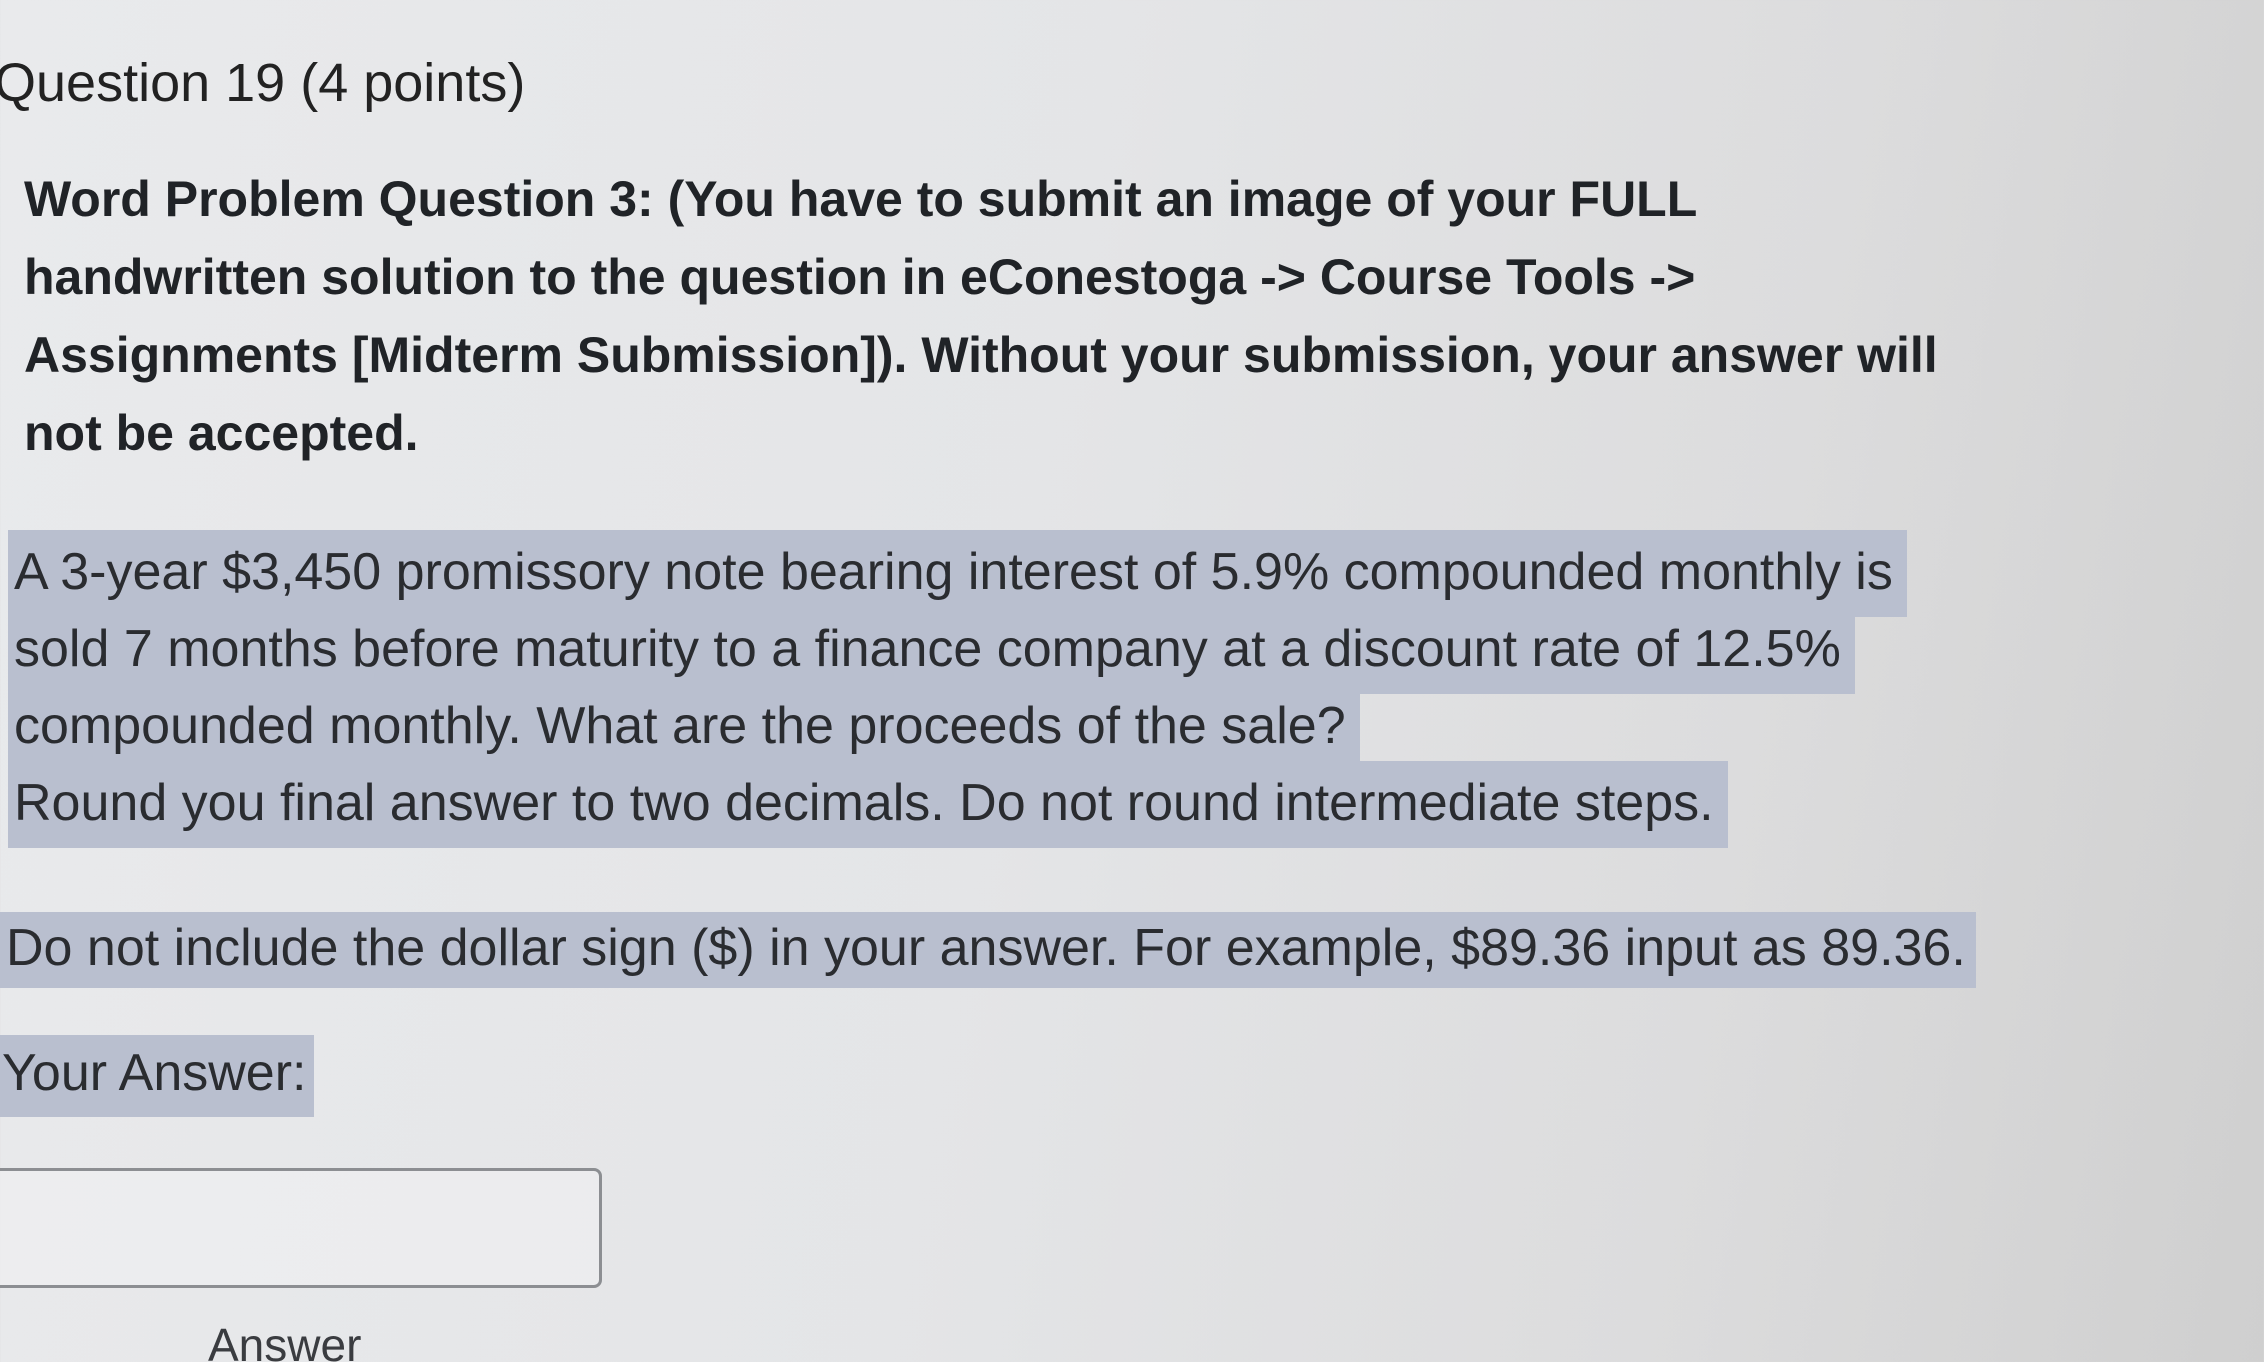 This screenshot has height=1362, width=2264. What do you see at coordinates (413, 83) in the screenshot?
I see `question-points: (4 points)` at bounding box center [413, 83].